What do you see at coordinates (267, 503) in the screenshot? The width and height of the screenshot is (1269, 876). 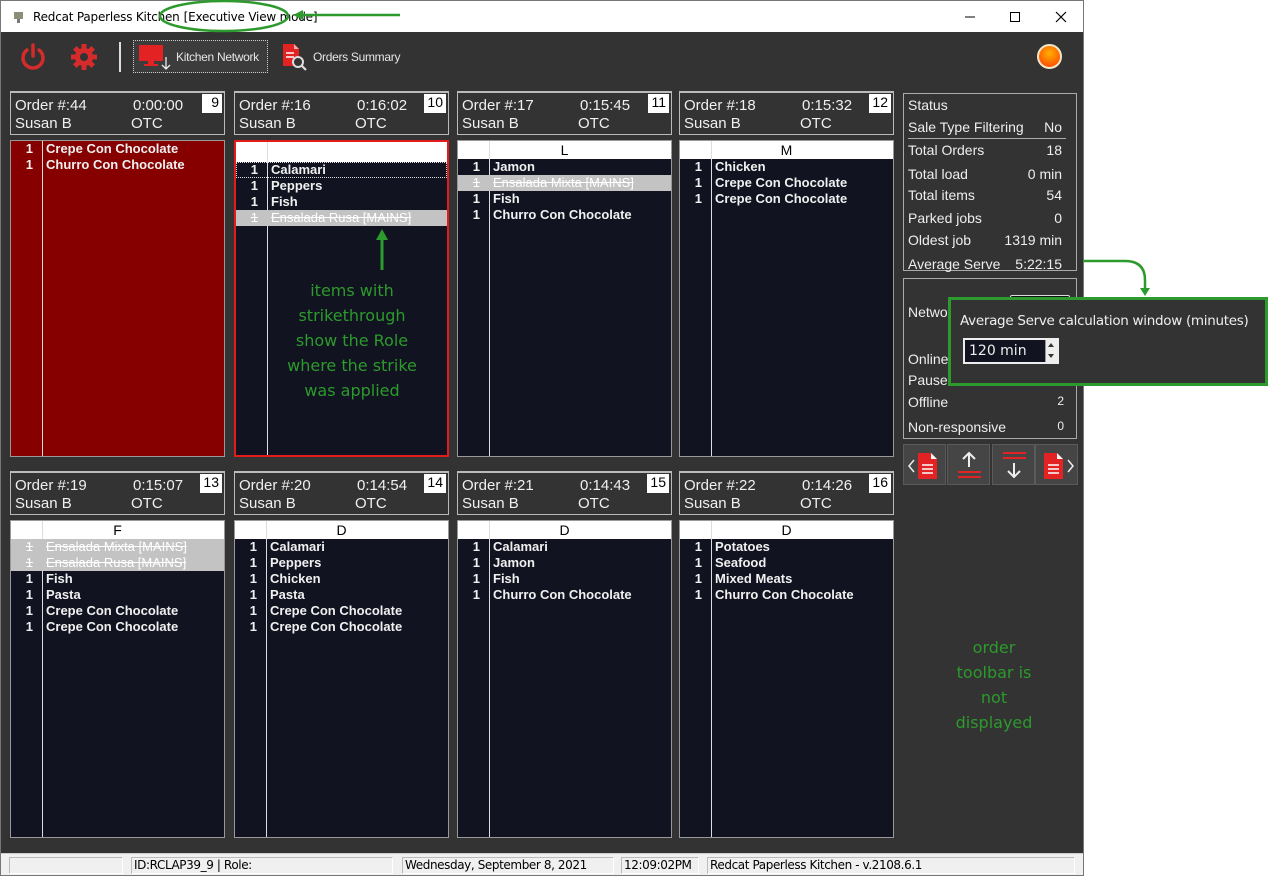 I see `order-staff-name: Susan B` at bounding box center [267, 503].